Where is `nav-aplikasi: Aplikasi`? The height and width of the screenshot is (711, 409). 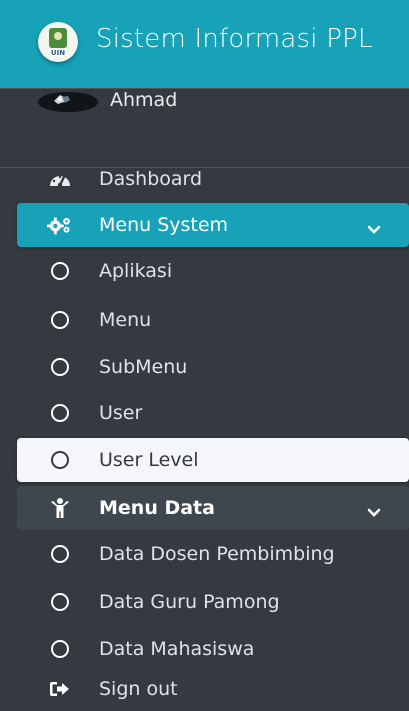
nav-aplikasi: Aplikasi is located at coordinates (213, 271).